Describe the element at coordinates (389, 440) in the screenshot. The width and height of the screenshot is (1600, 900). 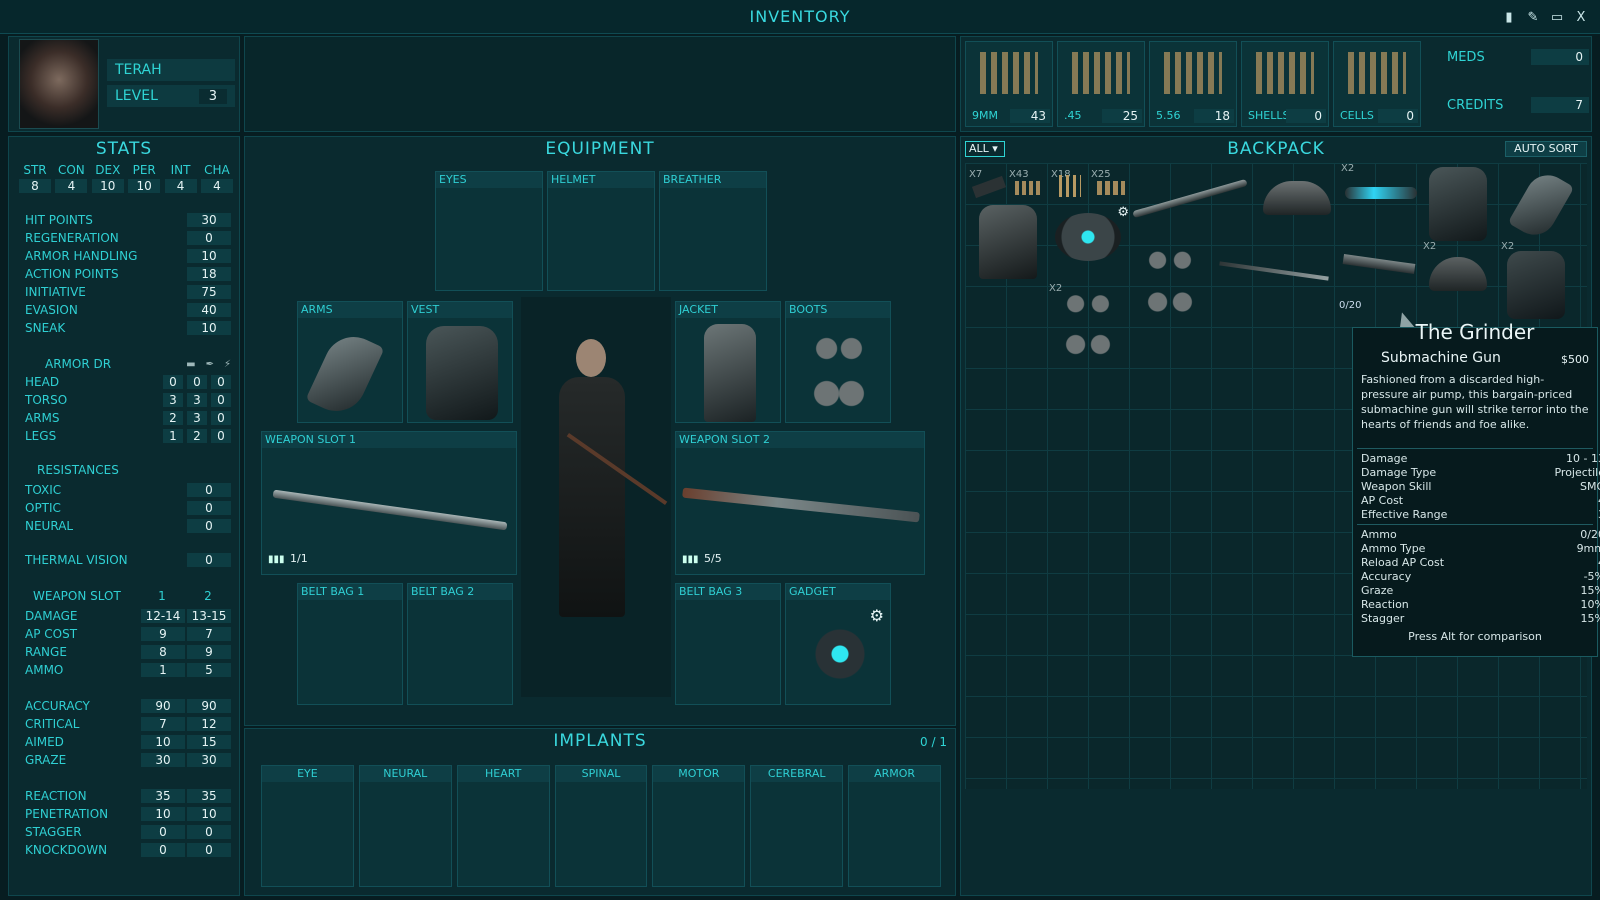
I see `weapon-slot-1-label: WEAPON SLOT 1` at that location.